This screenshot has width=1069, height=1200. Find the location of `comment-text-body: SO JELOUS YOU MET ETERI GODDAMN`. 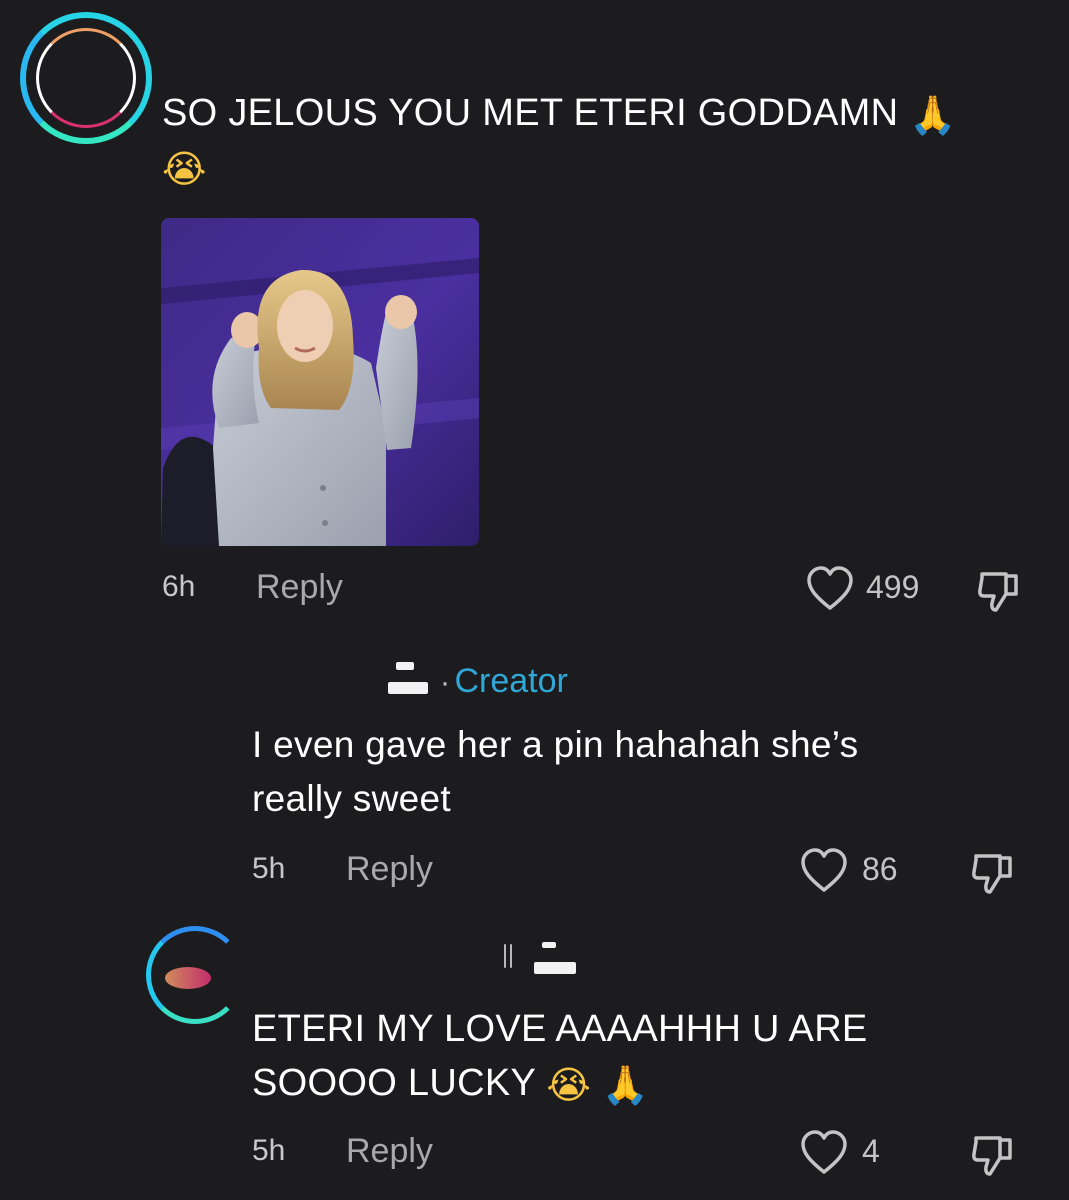

comment-text-body: SO JELOUS YOU MET ETERI GODDAMN is located at coordinates (530, 113).